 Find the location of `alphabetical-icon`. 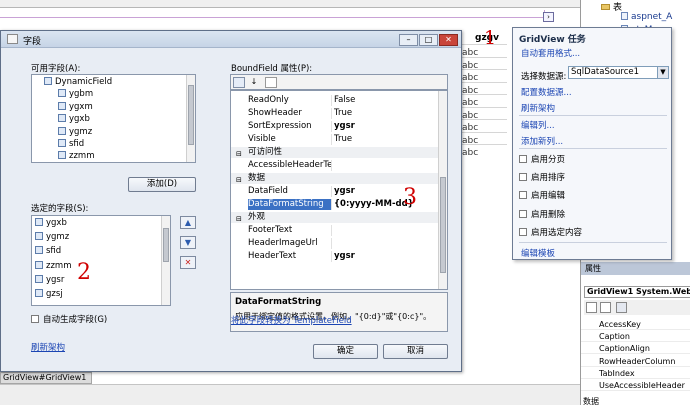

alphabetical-icon is located at coordinates (605, 307).